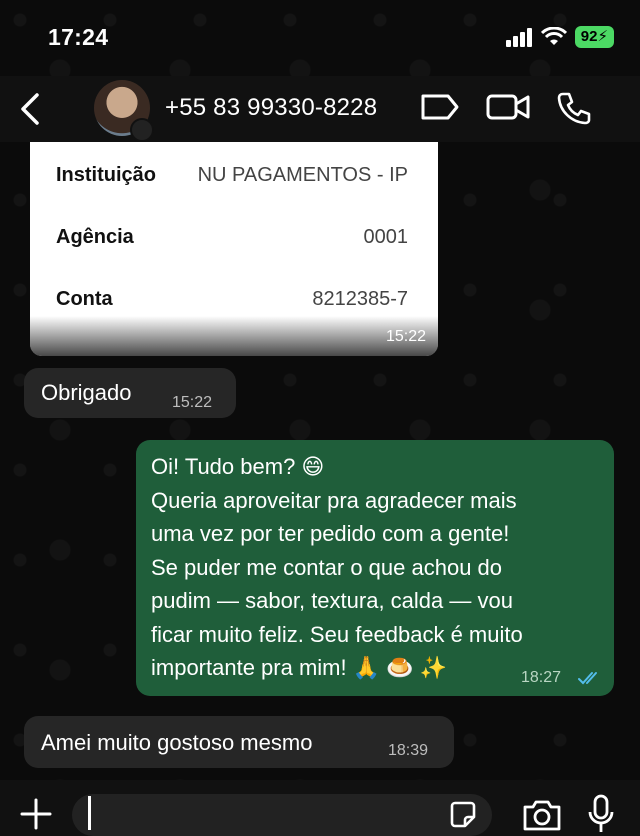 This screenshot has width=640, height=836. Describe the element at coordinates (36, 814) in the screenshot. I see `plus-icon` at that location.